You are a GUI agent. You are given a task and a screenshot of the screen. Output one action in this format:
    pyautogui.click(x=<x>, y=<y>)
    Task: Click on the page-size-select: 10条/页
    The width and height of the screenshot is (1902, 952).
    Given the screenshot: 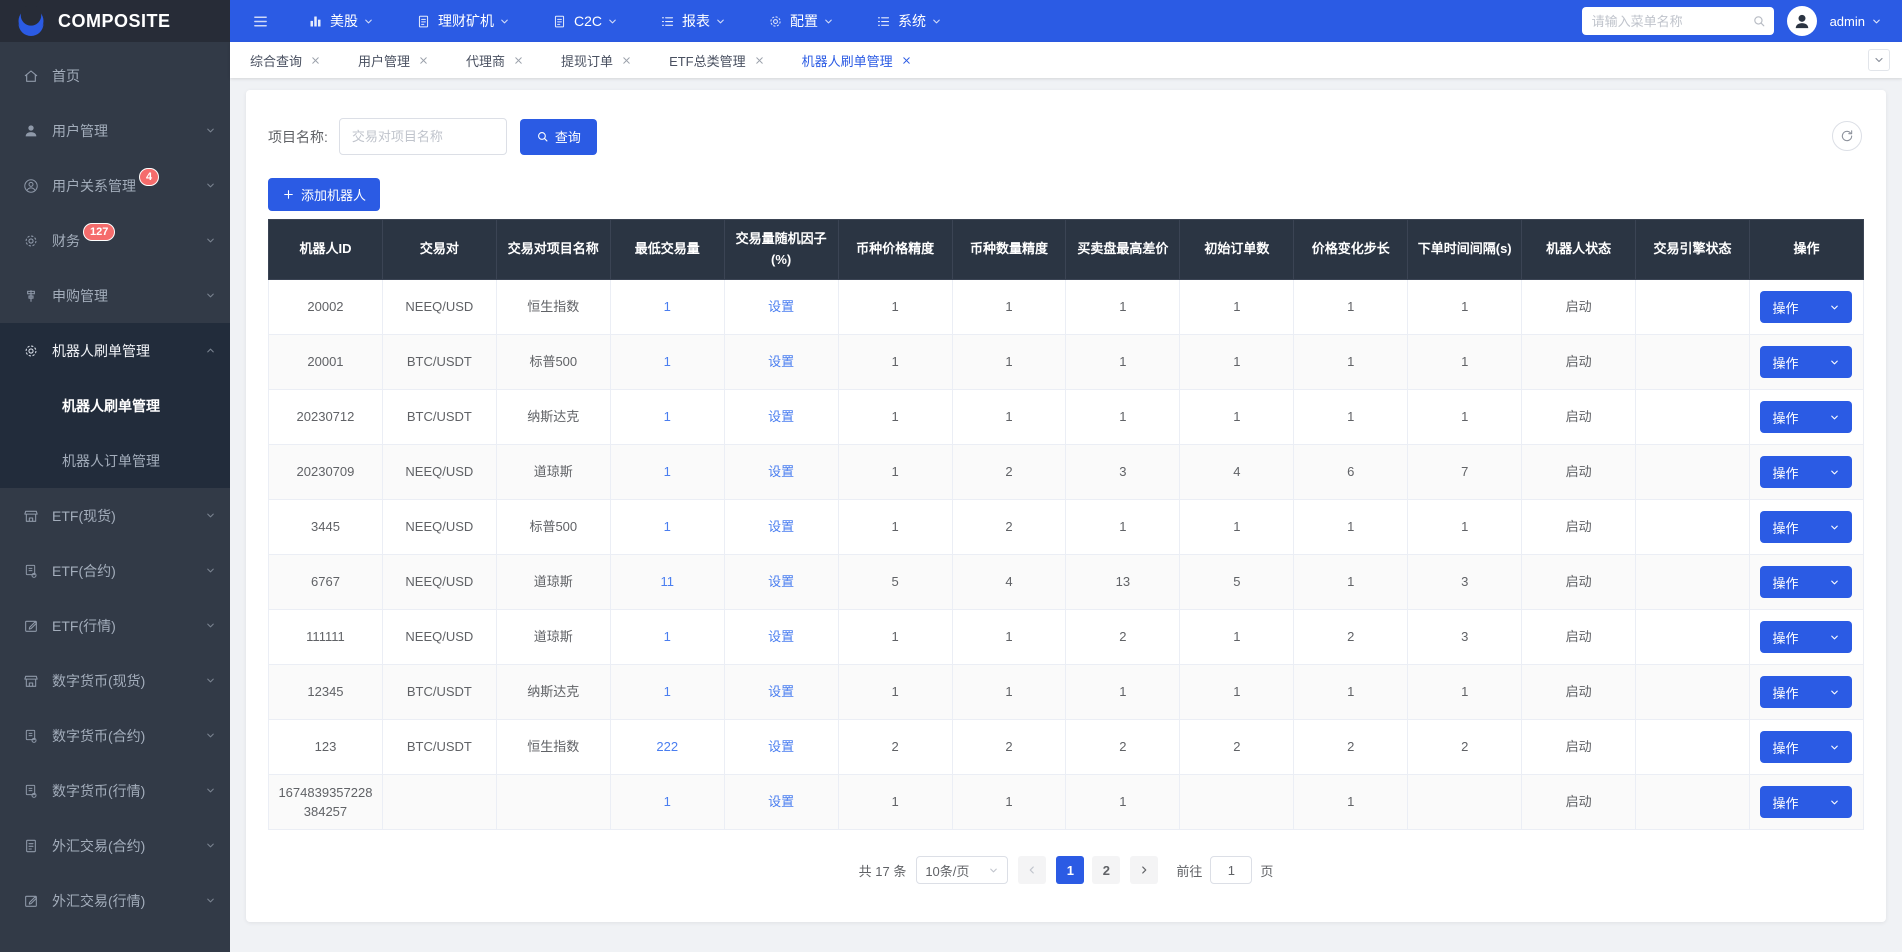 What is the action you would take?
    pyautogui.click(x=962, y=870)
    